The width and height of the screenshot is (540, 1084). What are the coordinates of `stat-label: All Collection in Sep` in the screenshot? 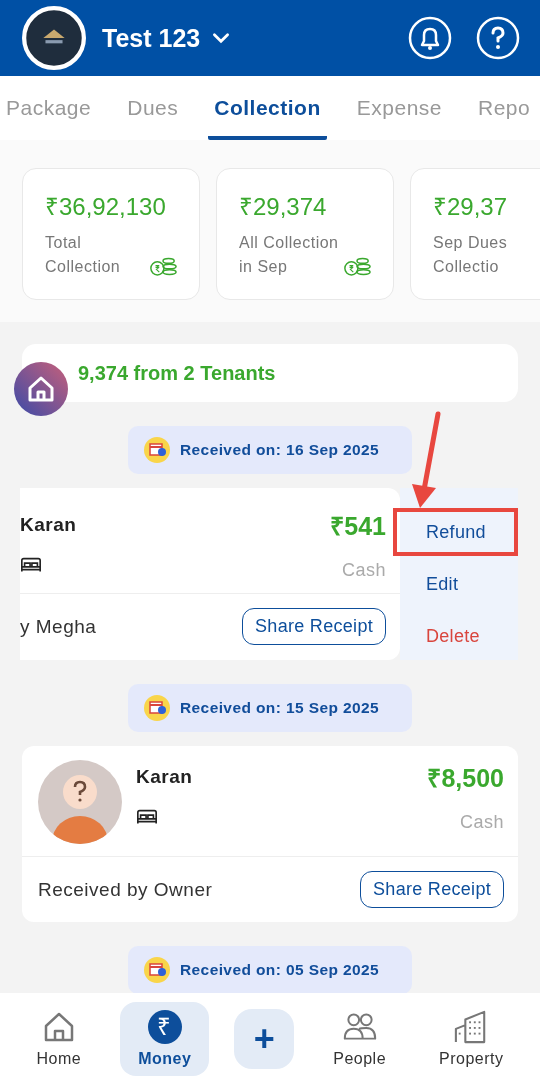 It's located at (289, 255).